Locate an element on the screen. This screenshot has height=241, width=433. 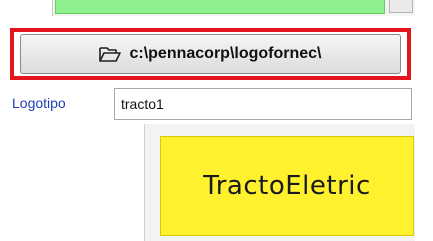
folder-path-button: c:\pennacorp\logofornec\ is located at coordinates (210, 54).